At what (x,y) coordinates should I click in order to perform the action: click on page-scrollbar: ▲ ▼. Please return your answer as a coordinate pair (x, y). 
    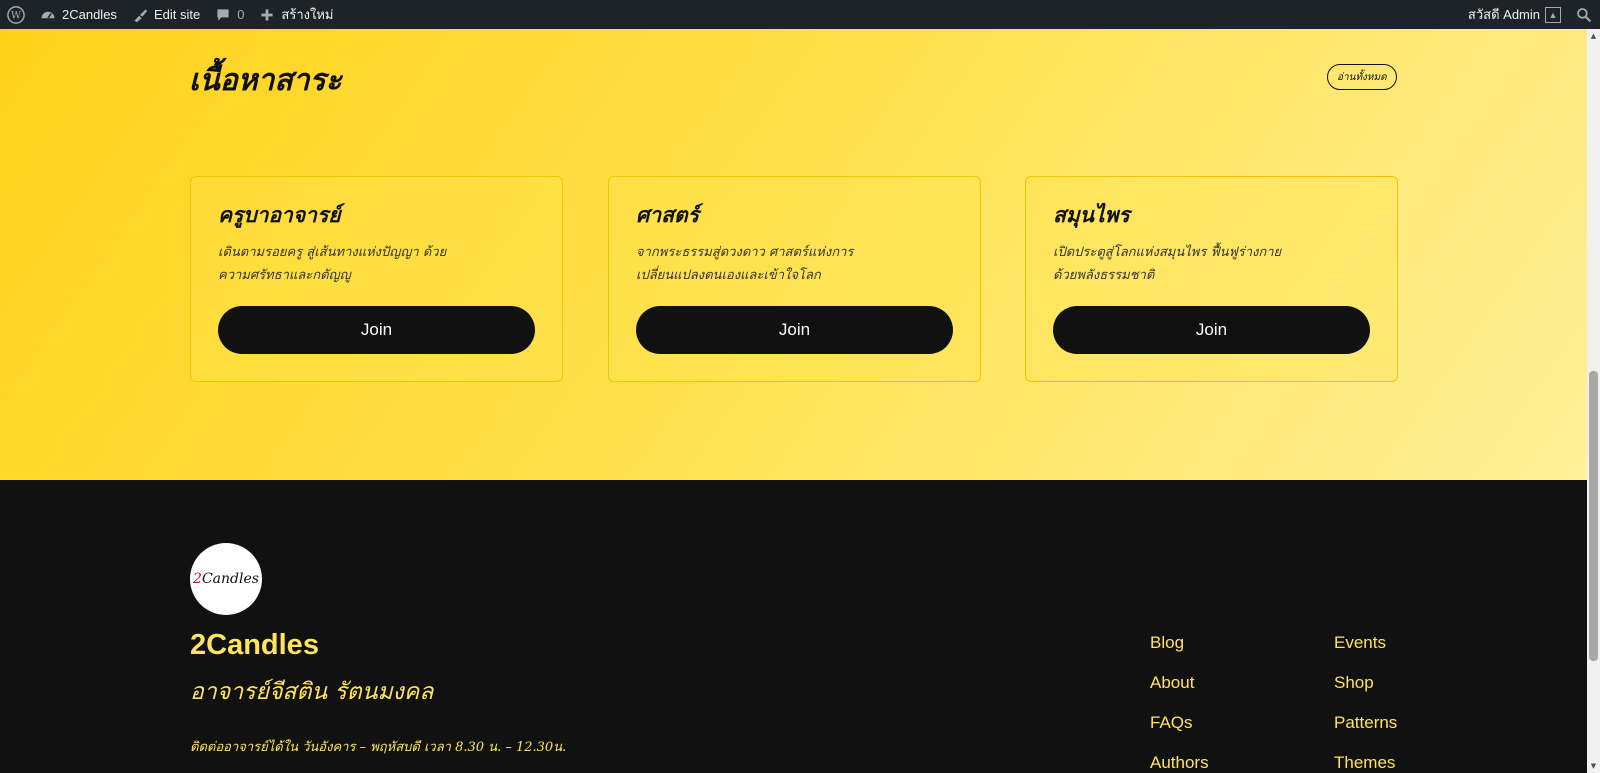
    Looking at the image, I should click on (1593, 401).